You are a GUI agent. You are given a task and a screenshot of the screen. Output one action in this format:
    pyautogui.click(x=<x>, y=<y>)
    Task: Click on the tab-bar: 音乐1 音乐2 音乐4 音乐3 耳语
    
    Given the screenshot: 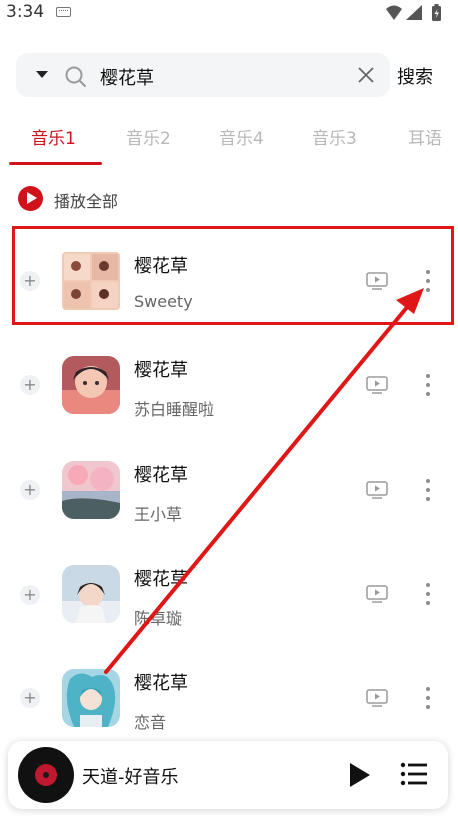 What is the action you would take?
    pyautogui.click(x=229, y=142)
    